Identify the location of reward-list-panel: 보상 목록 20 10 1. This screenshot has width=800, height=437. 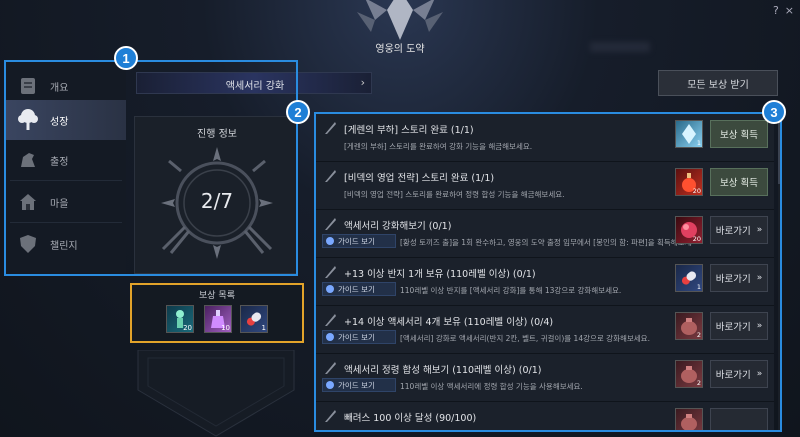
(217, 313).